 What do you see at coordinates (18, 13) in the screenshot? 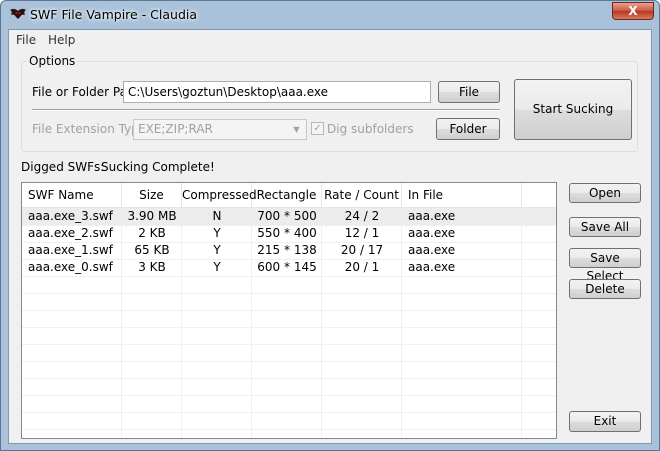
I see `bat-icon` at bounding box center [18, 13].